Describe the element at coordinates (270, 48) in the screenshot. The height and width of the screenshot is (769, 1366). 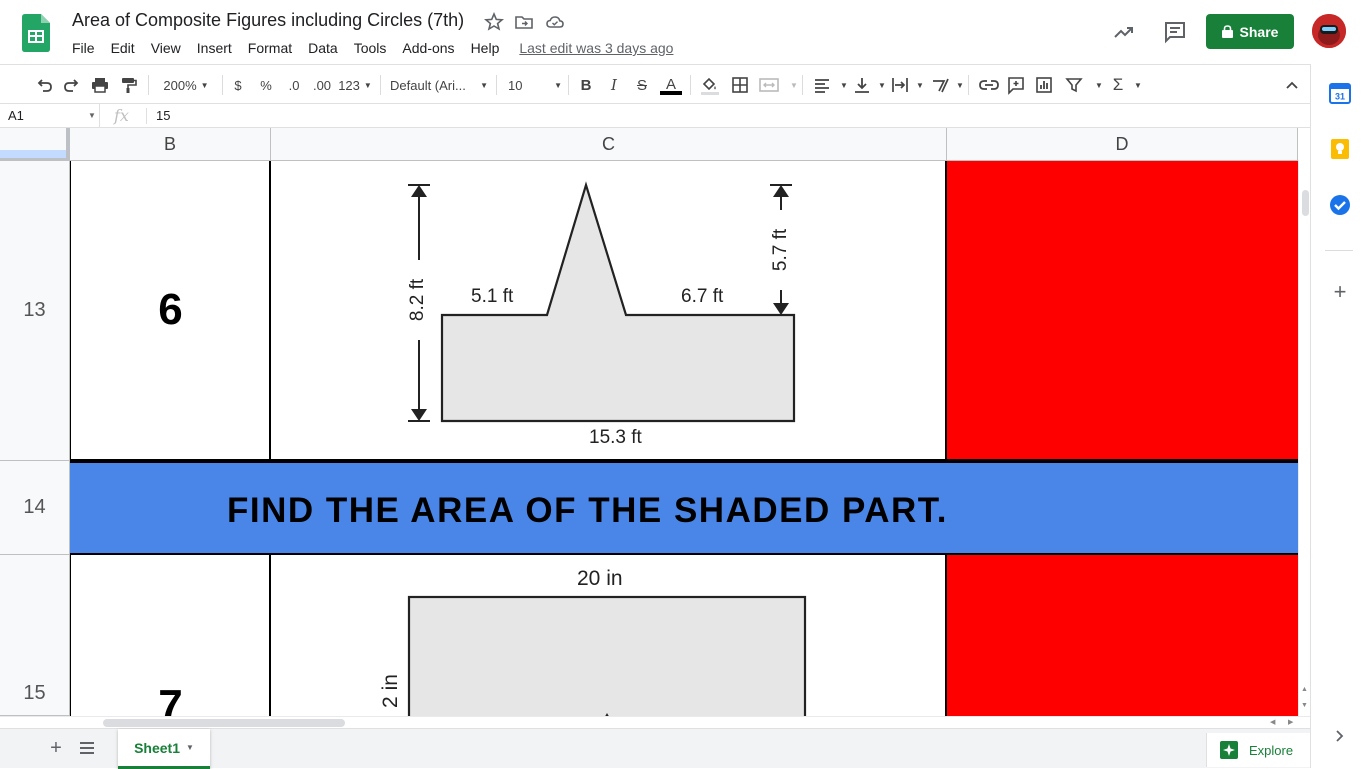
I see `menu-format: Format` at that location.